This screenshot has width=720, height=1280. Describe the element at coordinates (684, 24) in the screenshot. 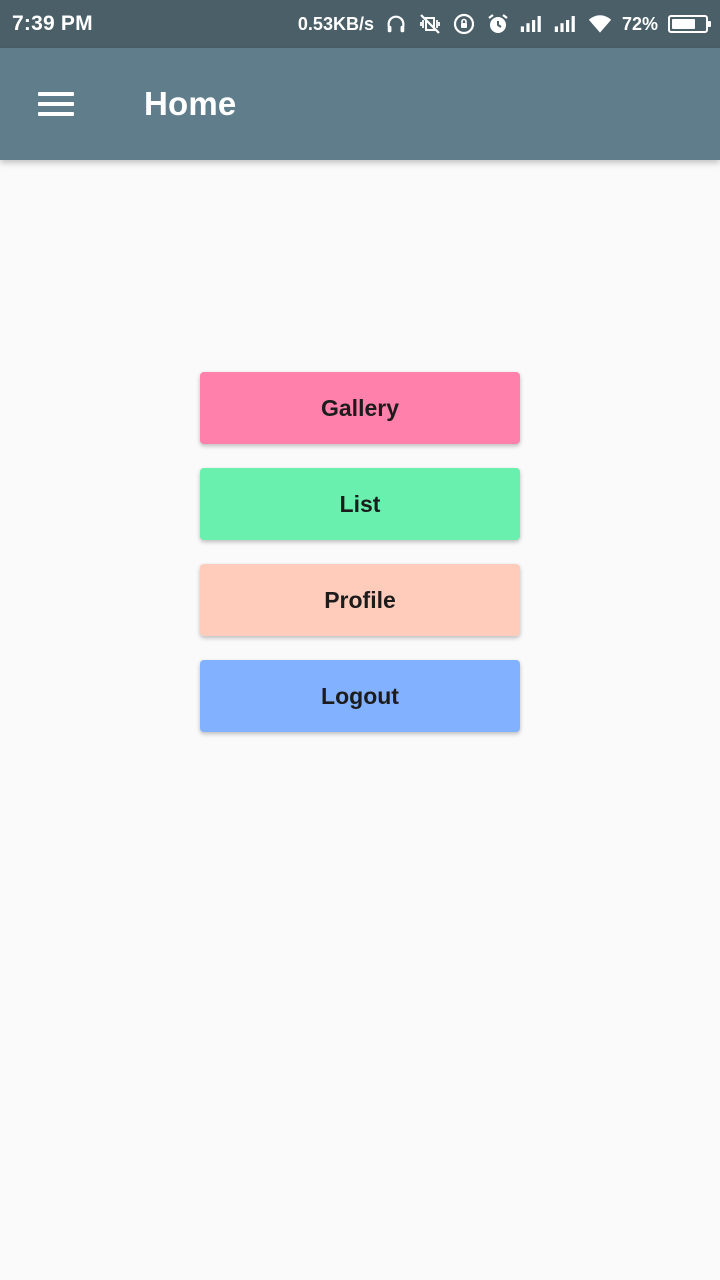

I see `battery-level-fill` at that location.